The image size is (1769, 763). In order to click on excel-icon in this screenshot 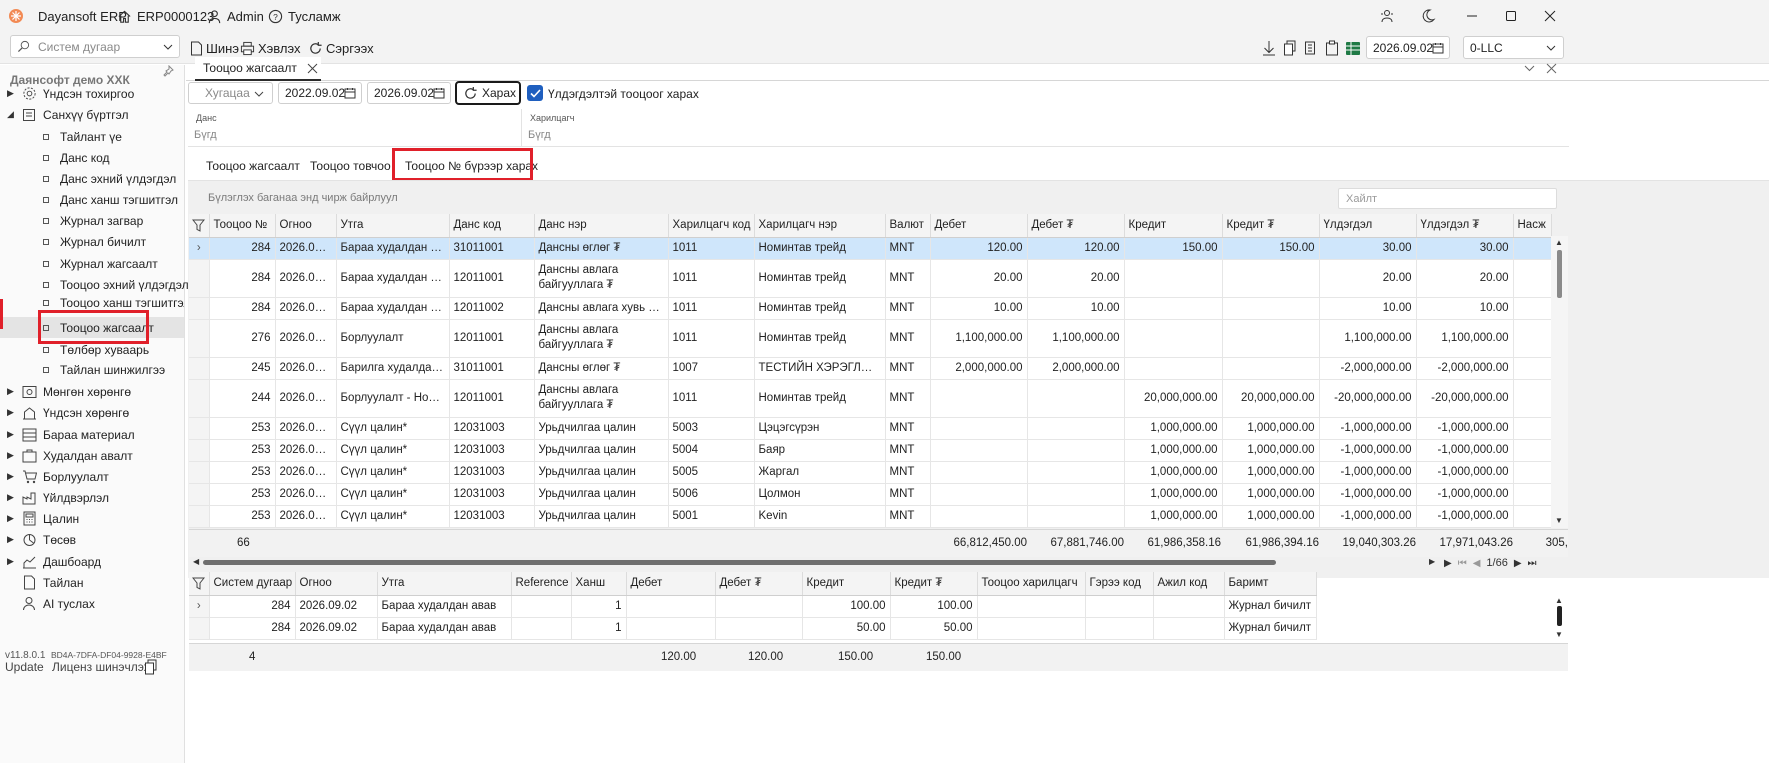, I will do `click(1353, 48)`.